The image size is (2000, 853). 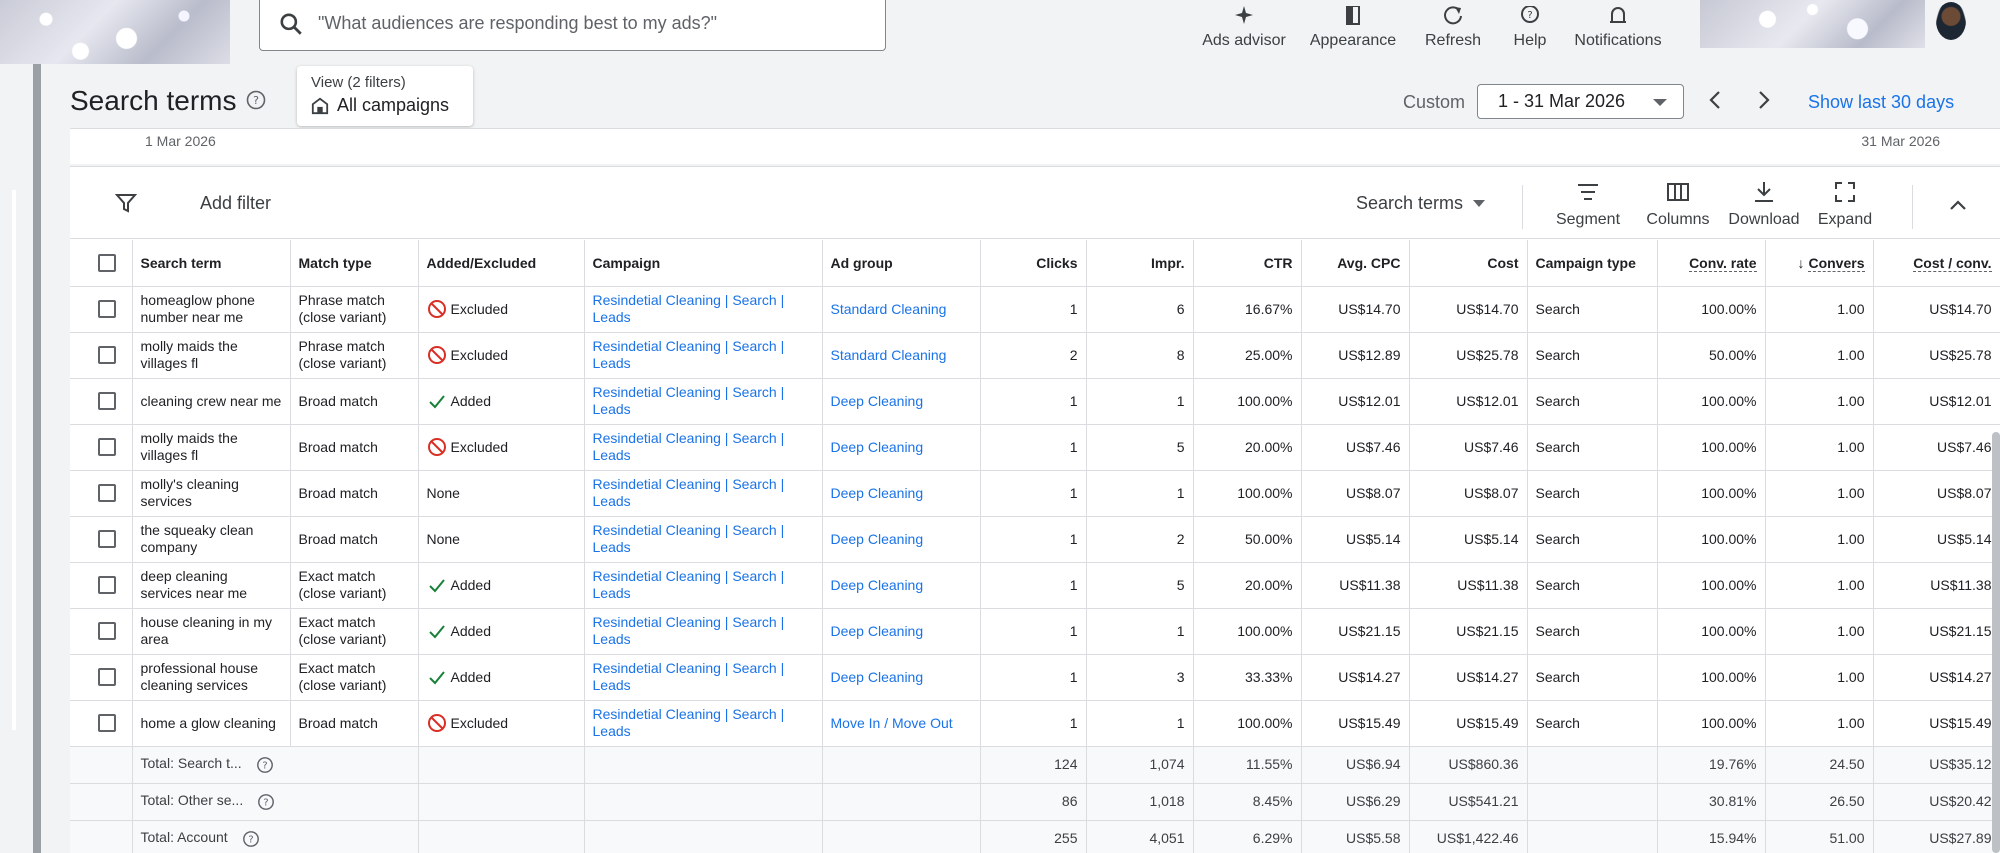 I want to click on notifications-button: Notifications, so click(x=1618, y=25).